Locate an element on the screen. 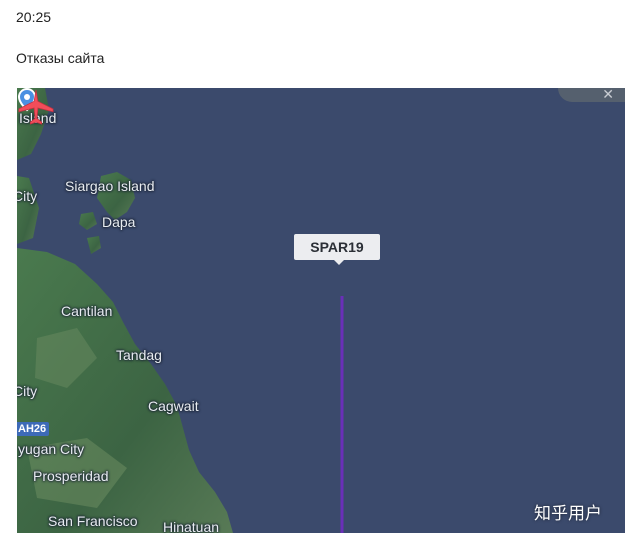  road-label-ah26: AH26 is located at coordinates (33, 429).